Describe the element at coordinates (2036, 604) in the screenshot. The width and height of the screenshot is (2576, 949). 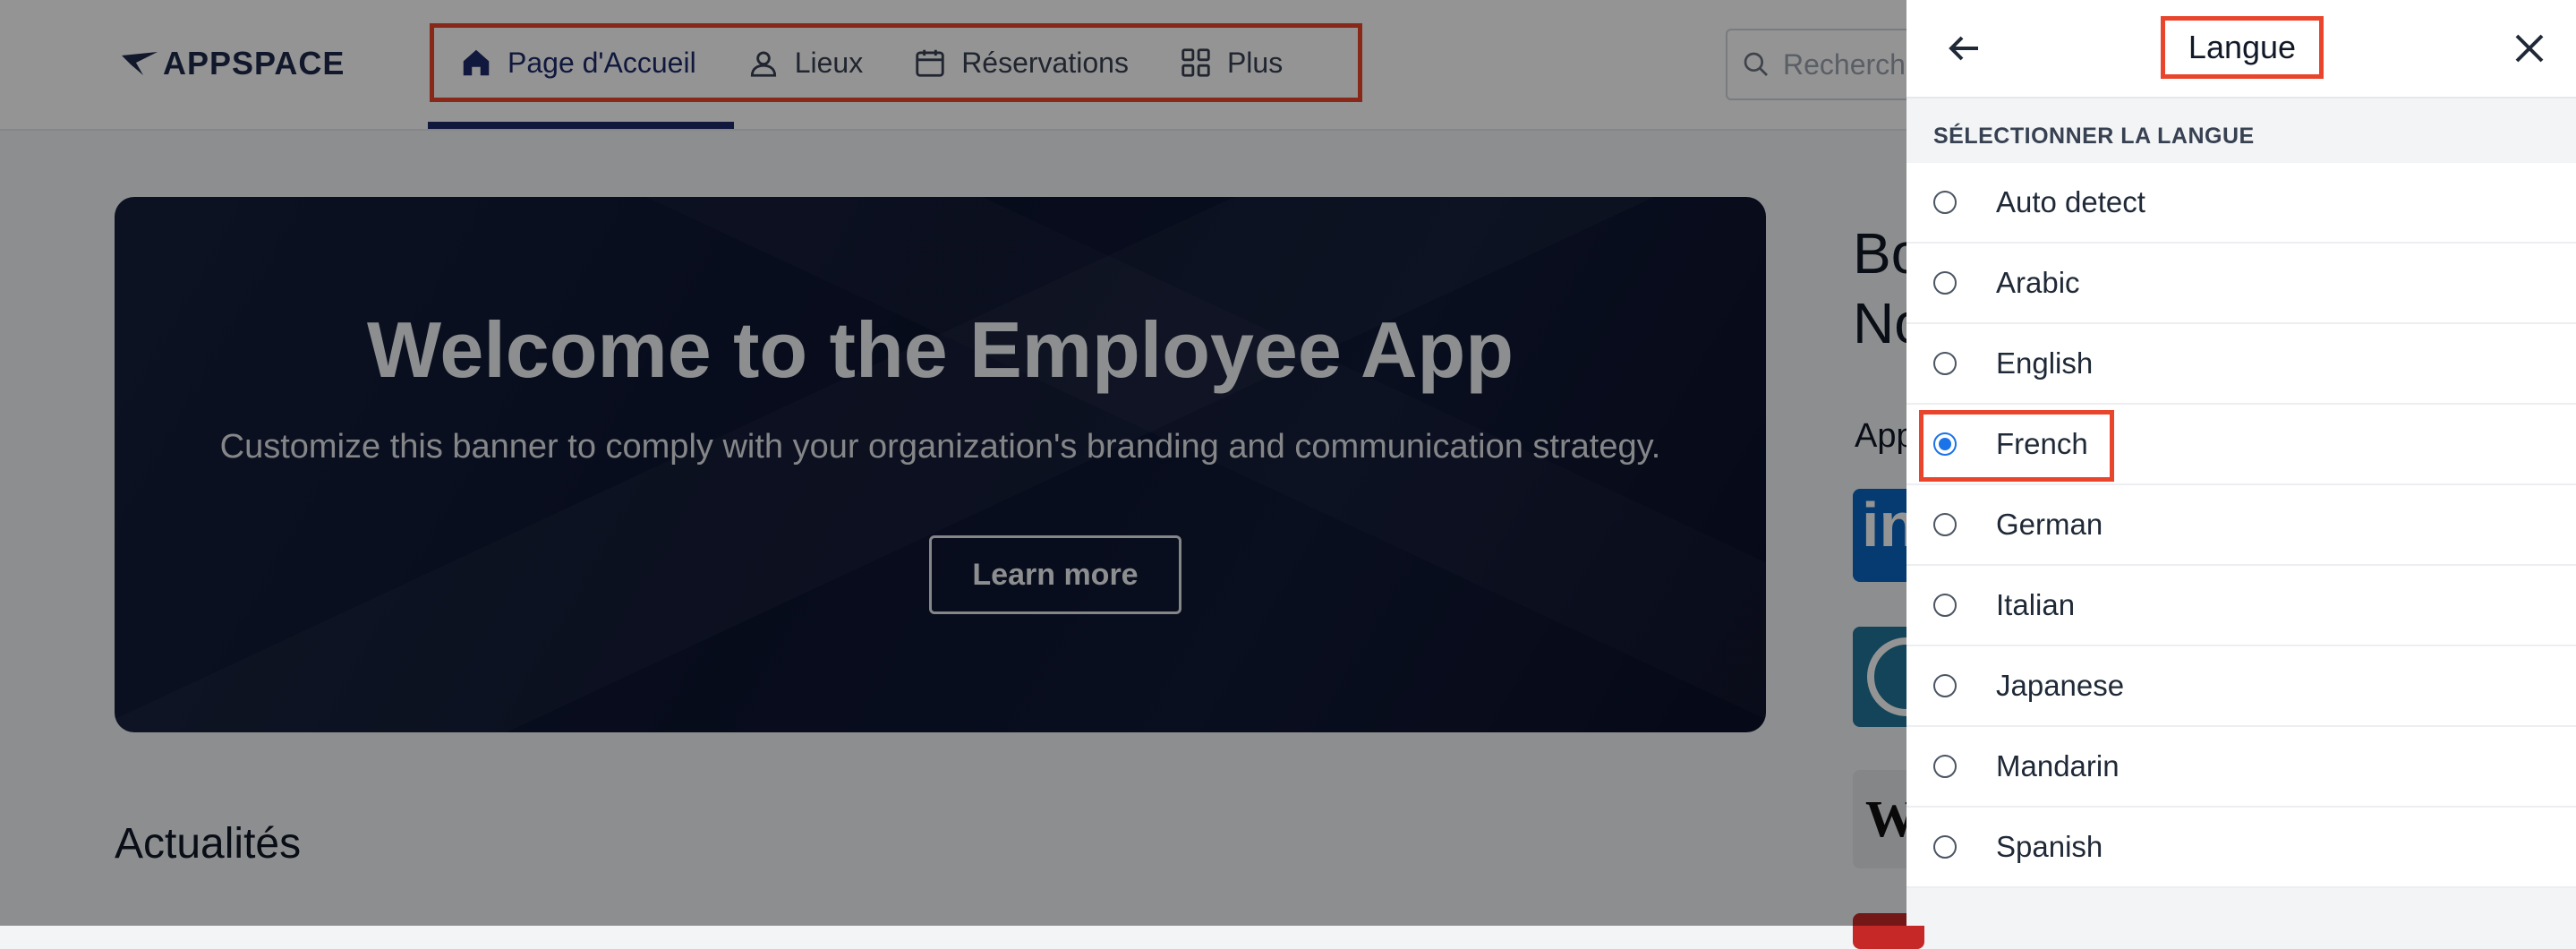
I see `language-label: Italian` at that location.